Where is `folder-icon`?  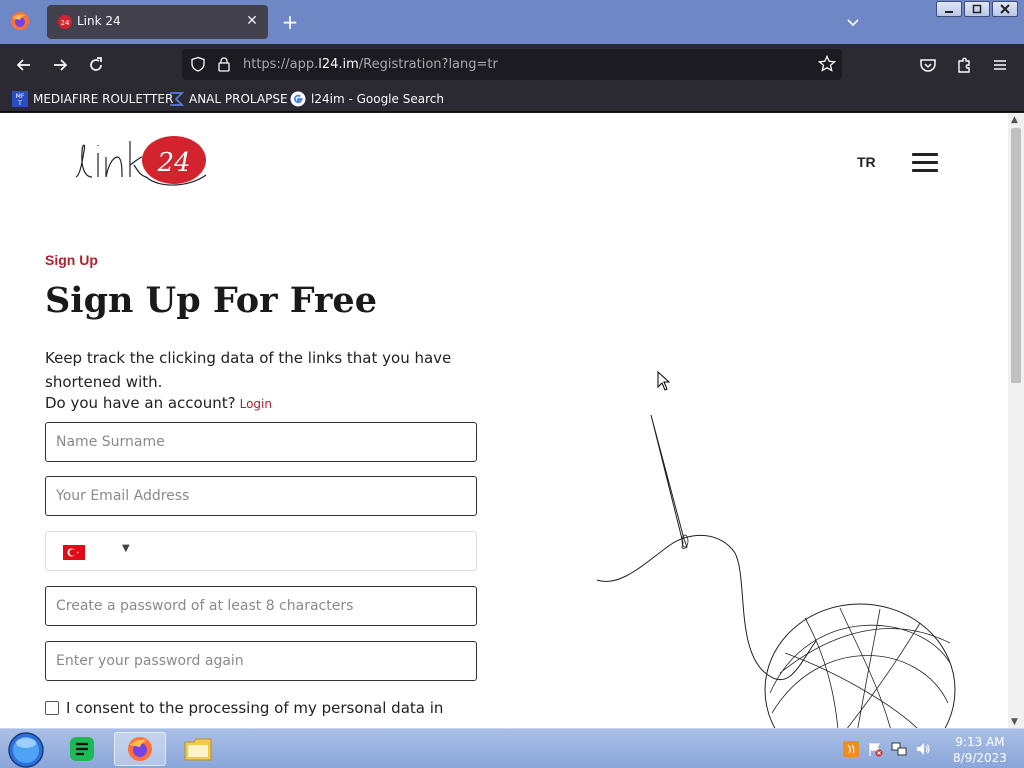
folder-icon is located at coordinates (198, 749).